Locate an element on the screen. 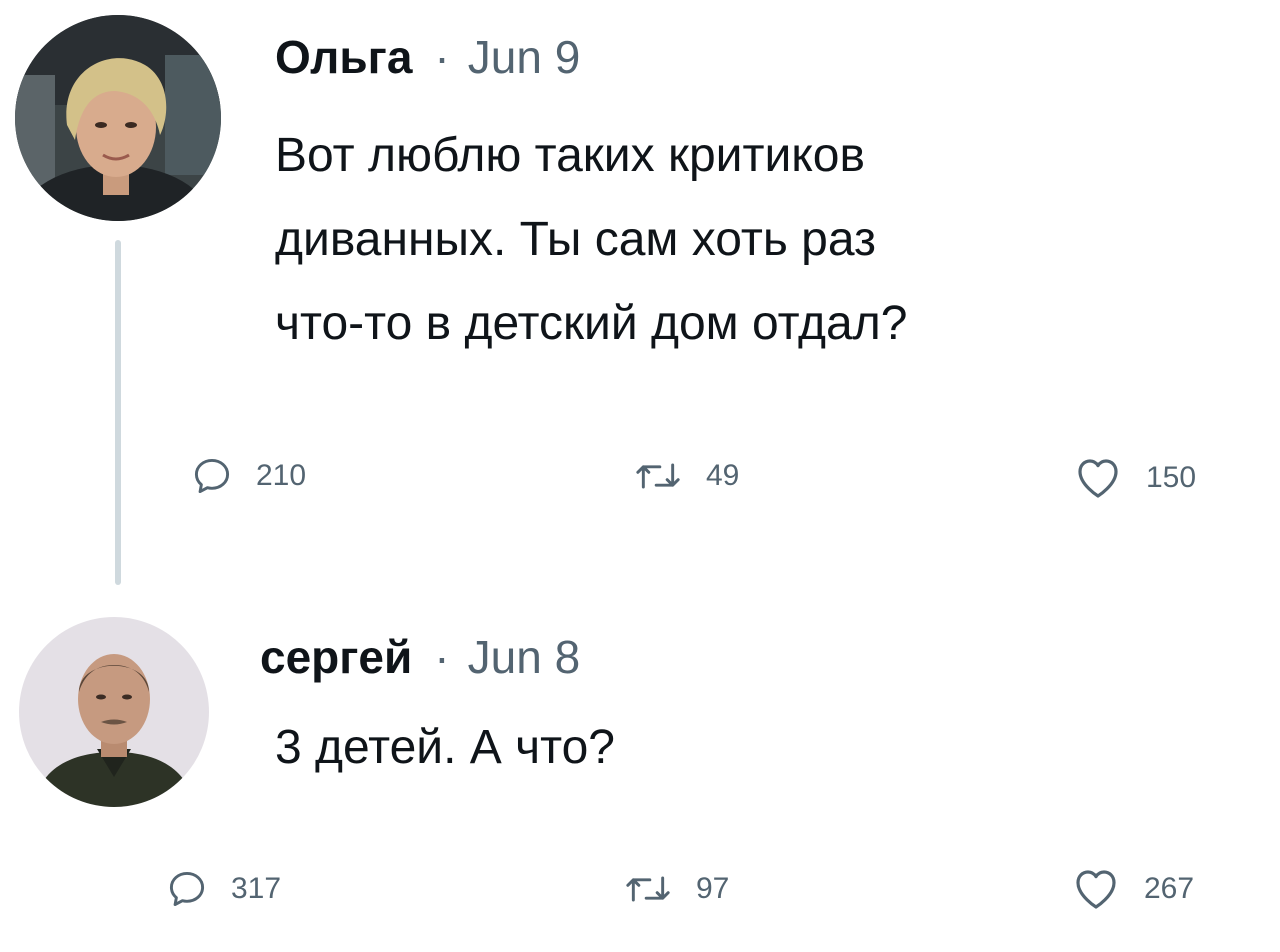  retweet-button: 49 is located at coordinates (685, 476).